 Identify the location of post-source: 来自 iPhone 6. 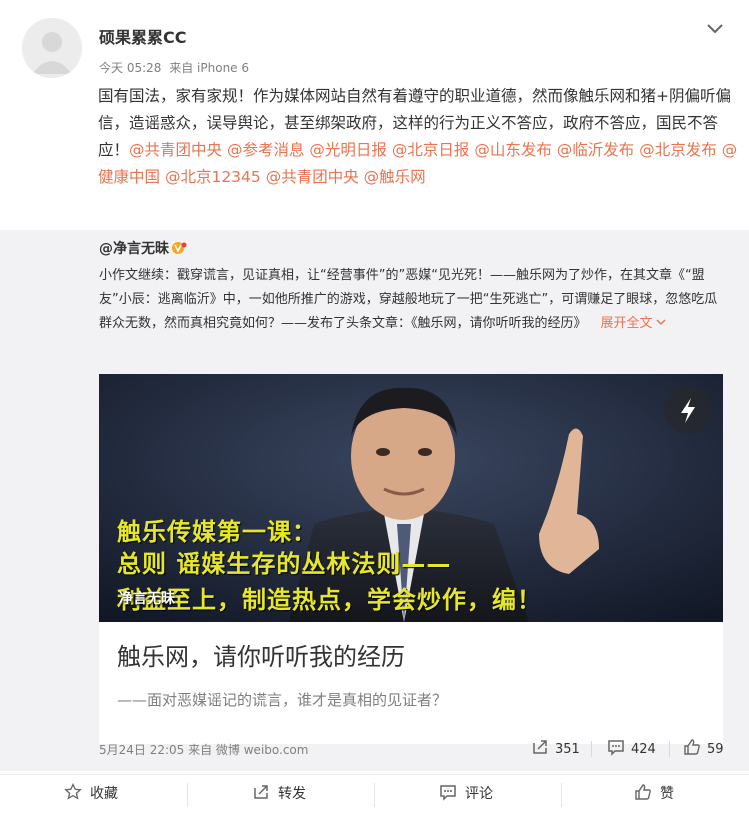
(209, 68).